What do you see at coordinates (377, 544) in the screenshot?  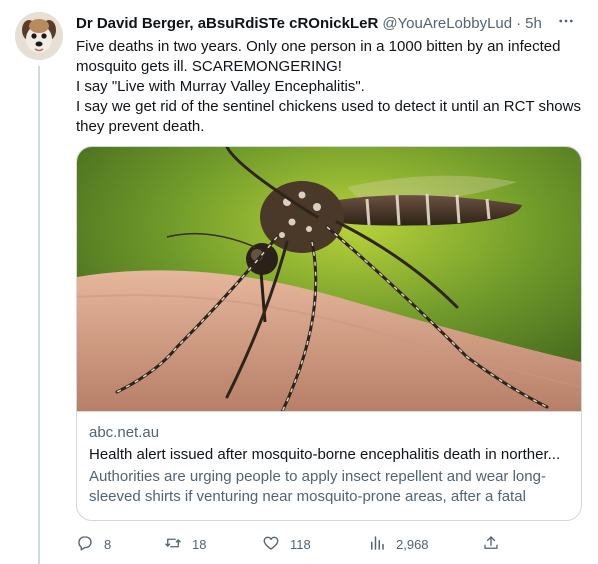 I see `analytics-bars-icon` at bounding box center [377, 544].